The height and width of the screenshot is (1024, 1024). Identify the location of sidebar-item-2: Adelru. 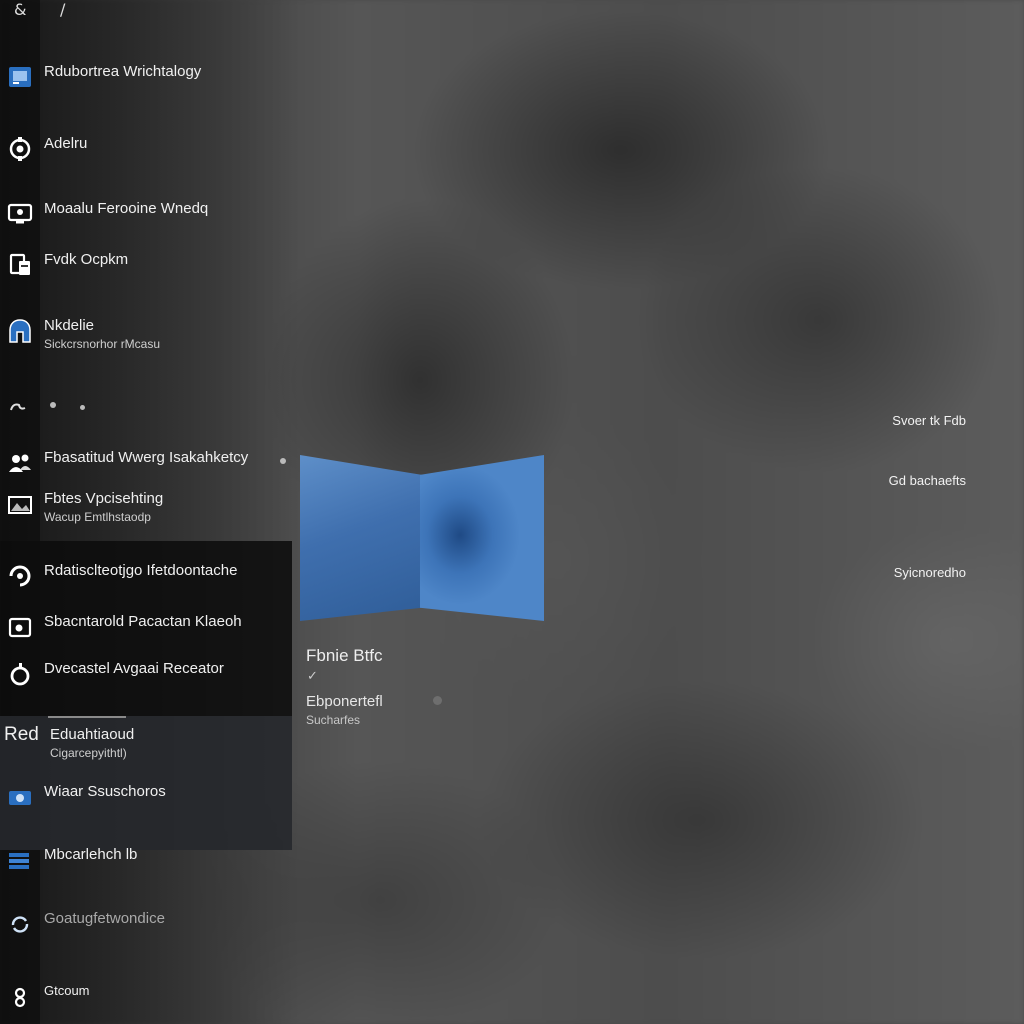
(46, 149).